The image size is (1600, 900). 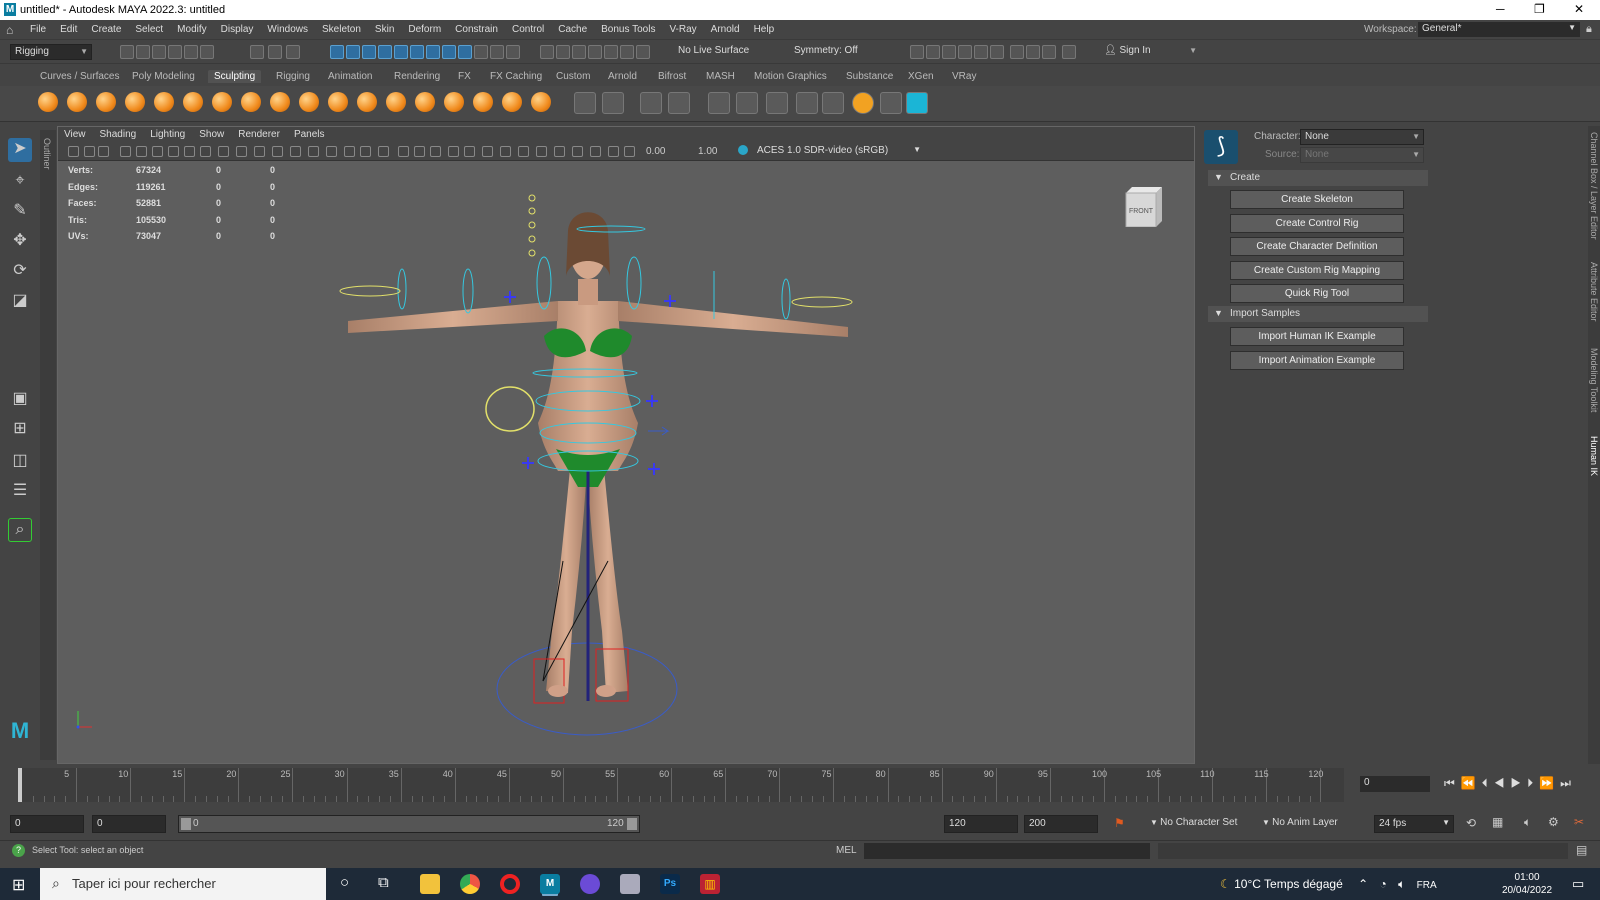 I want to click on import-human-ik-example-button: Import Human IK Example, so click(x=1317, y=336).